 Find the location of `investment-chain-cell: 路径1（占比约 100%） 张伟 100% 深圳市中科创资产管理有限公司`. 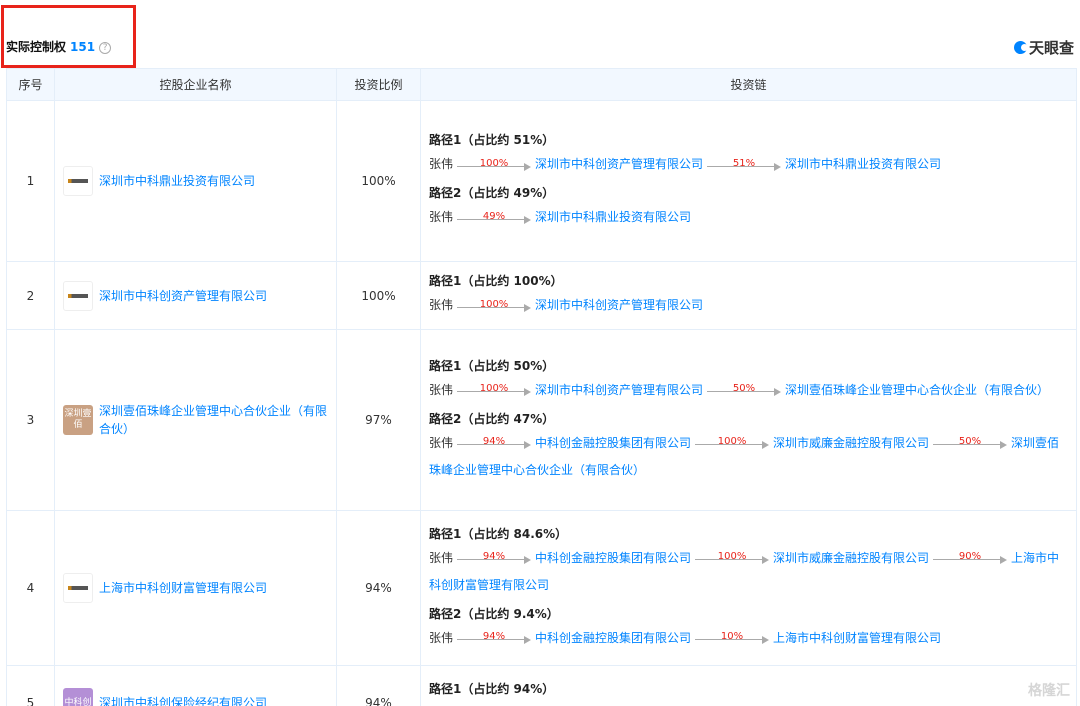

investment-chain-cell: 路径1（占比约 100%） 张伟 100% 深圳市中科创资产管理有限公司 is located at coordinates (748, 295).